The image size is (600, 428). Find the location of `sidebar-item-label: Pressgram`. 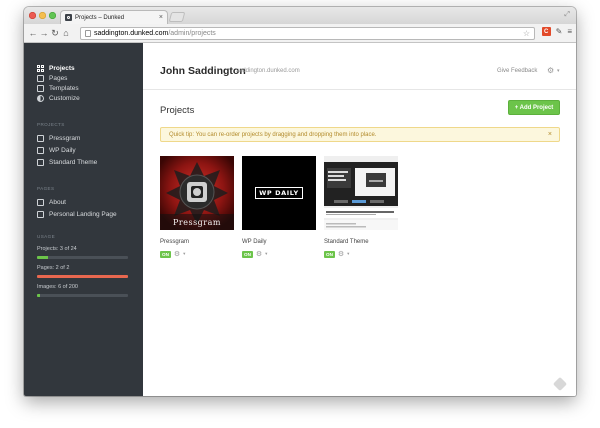

sidebar-item-label: Pressgram is located at coordinates (65, 138).